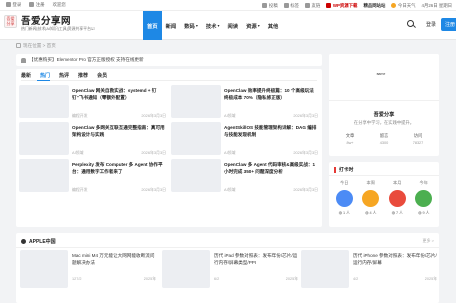  What do you see at coordinates (119, 94) in the screenshot?
I see `post-title: OpenClaw 网关自救实战：systemd + 钉钉“飞书通知（零额外配置）` at bounding box center [119, 94].